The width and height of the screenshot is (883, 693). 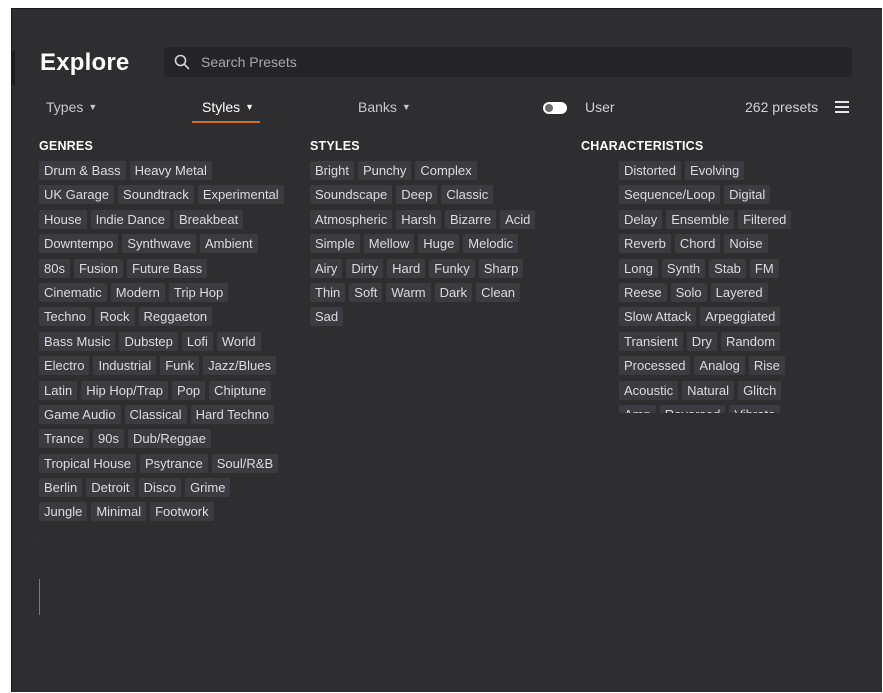 What do you see at coordinates (228, 107) in the screenshot?
I see `styles-dropdown: Styles ▼` at bounding box center [228, 107].